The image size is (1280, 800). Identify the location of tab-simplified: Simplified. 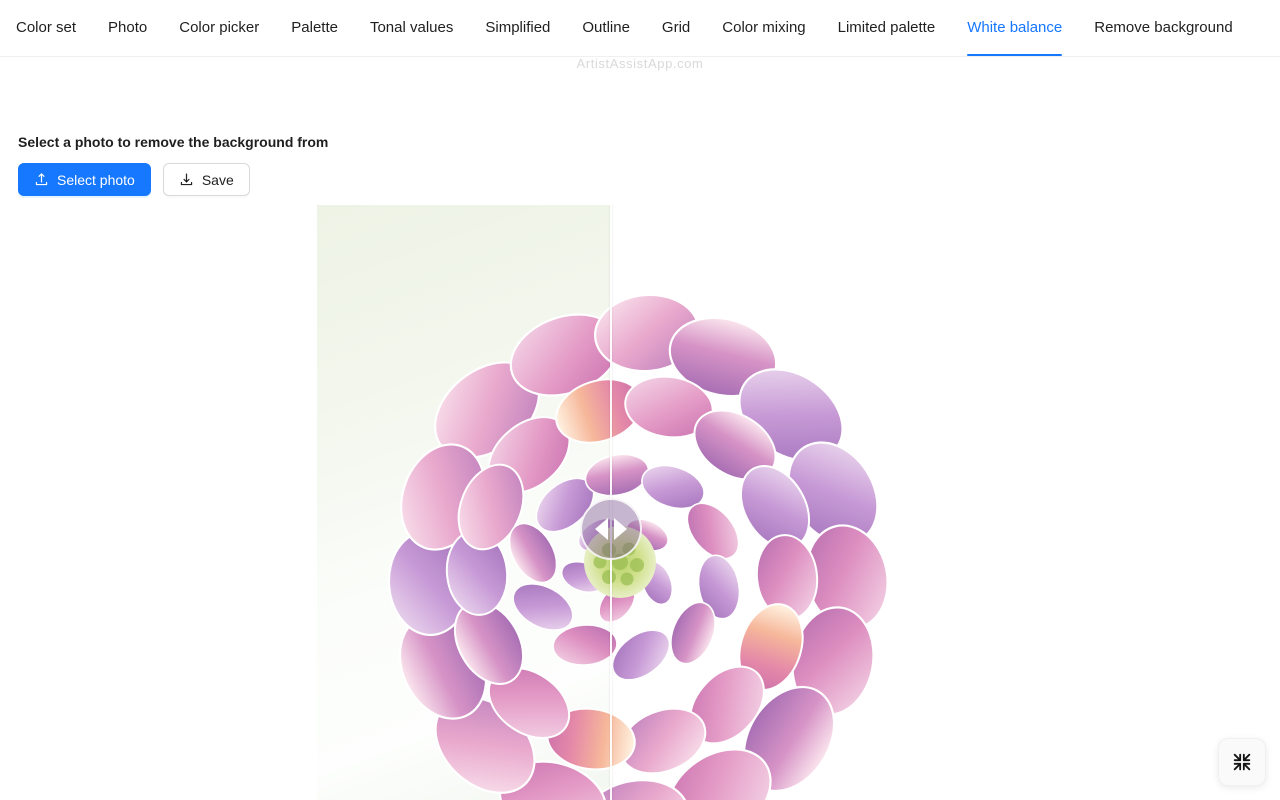
(517, 28).